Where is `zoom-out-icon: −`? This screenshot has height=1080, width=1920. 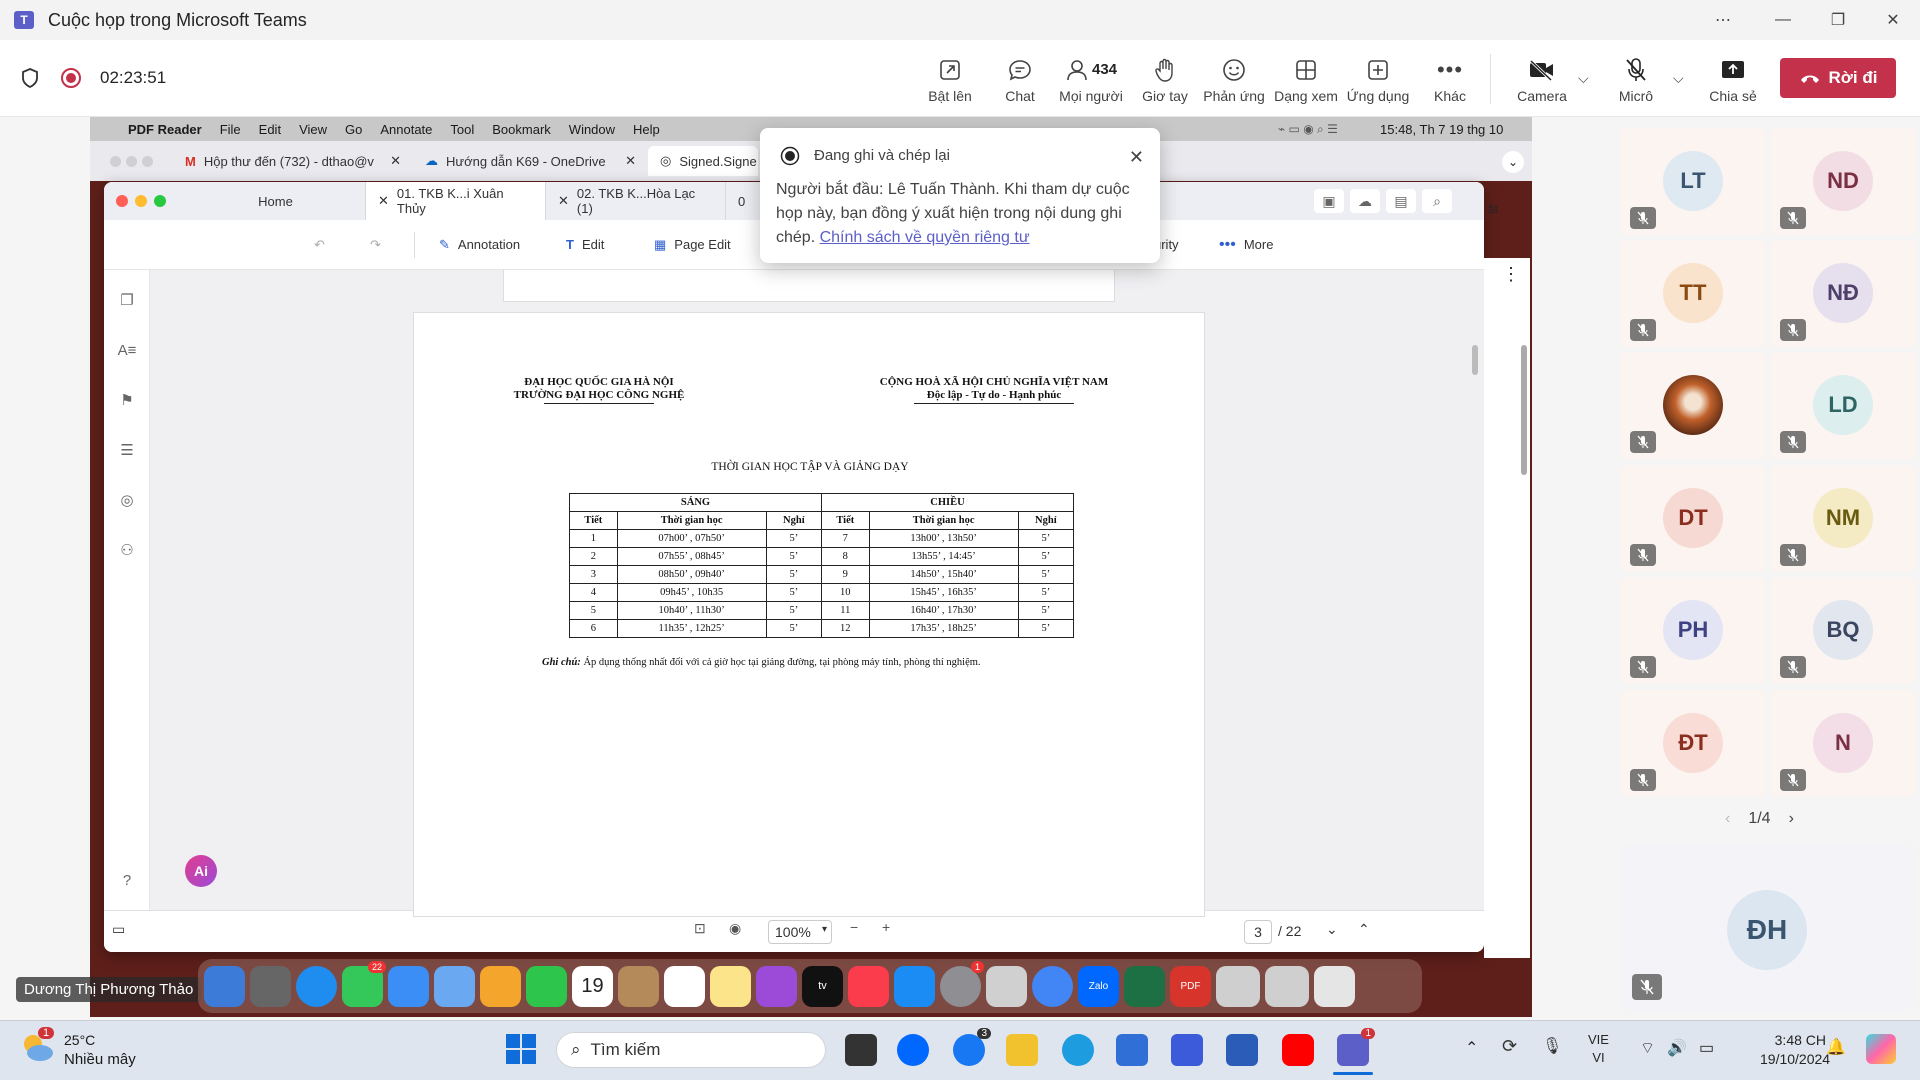
zoom-out-icon: − is located at coordinates (854, 927).